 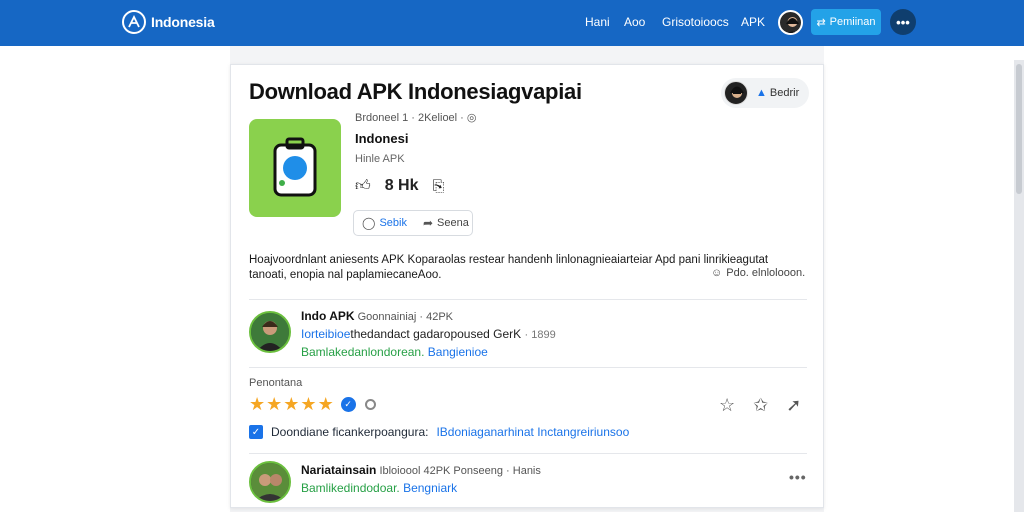 I want to click on share-icon: ➦, so click(x=428, y=223).